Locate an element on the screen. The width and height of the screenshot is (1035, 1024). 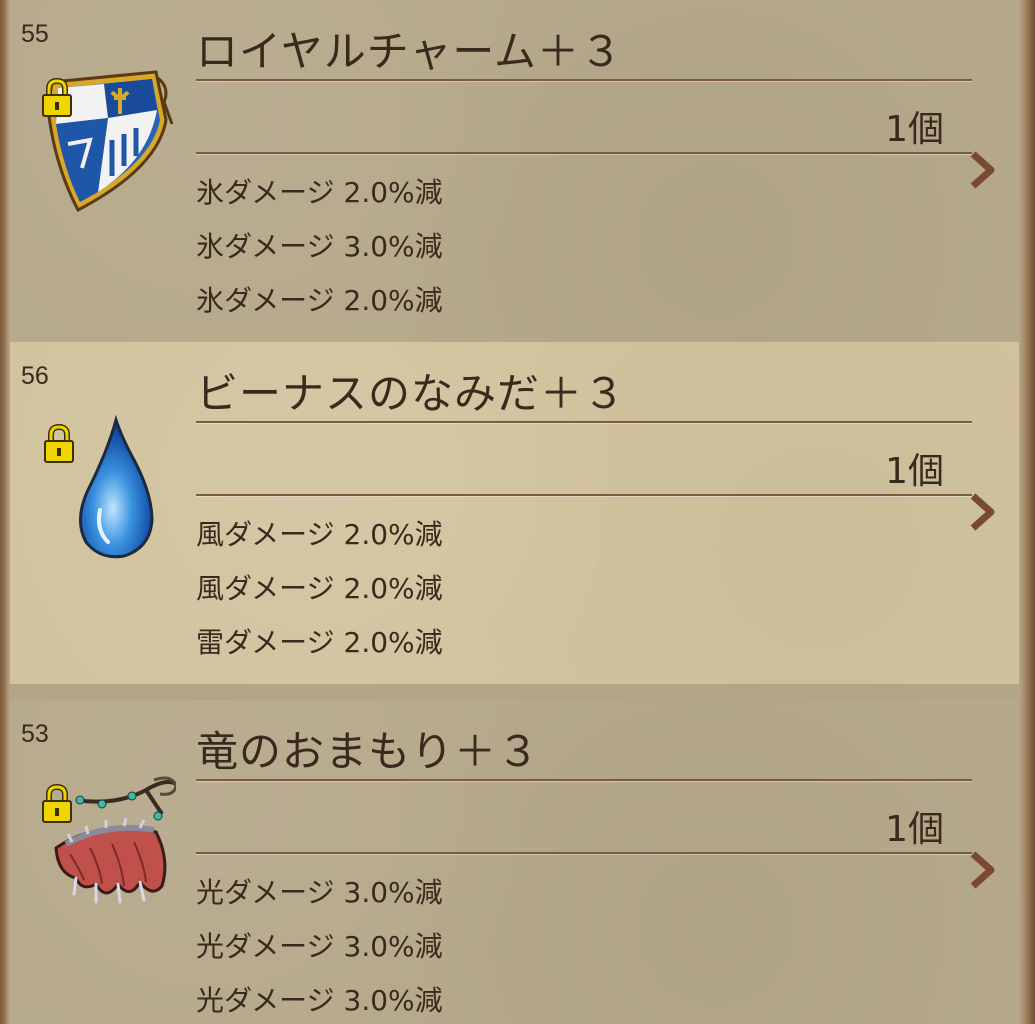
item-level: 56 is located at coordinates (35, 376).